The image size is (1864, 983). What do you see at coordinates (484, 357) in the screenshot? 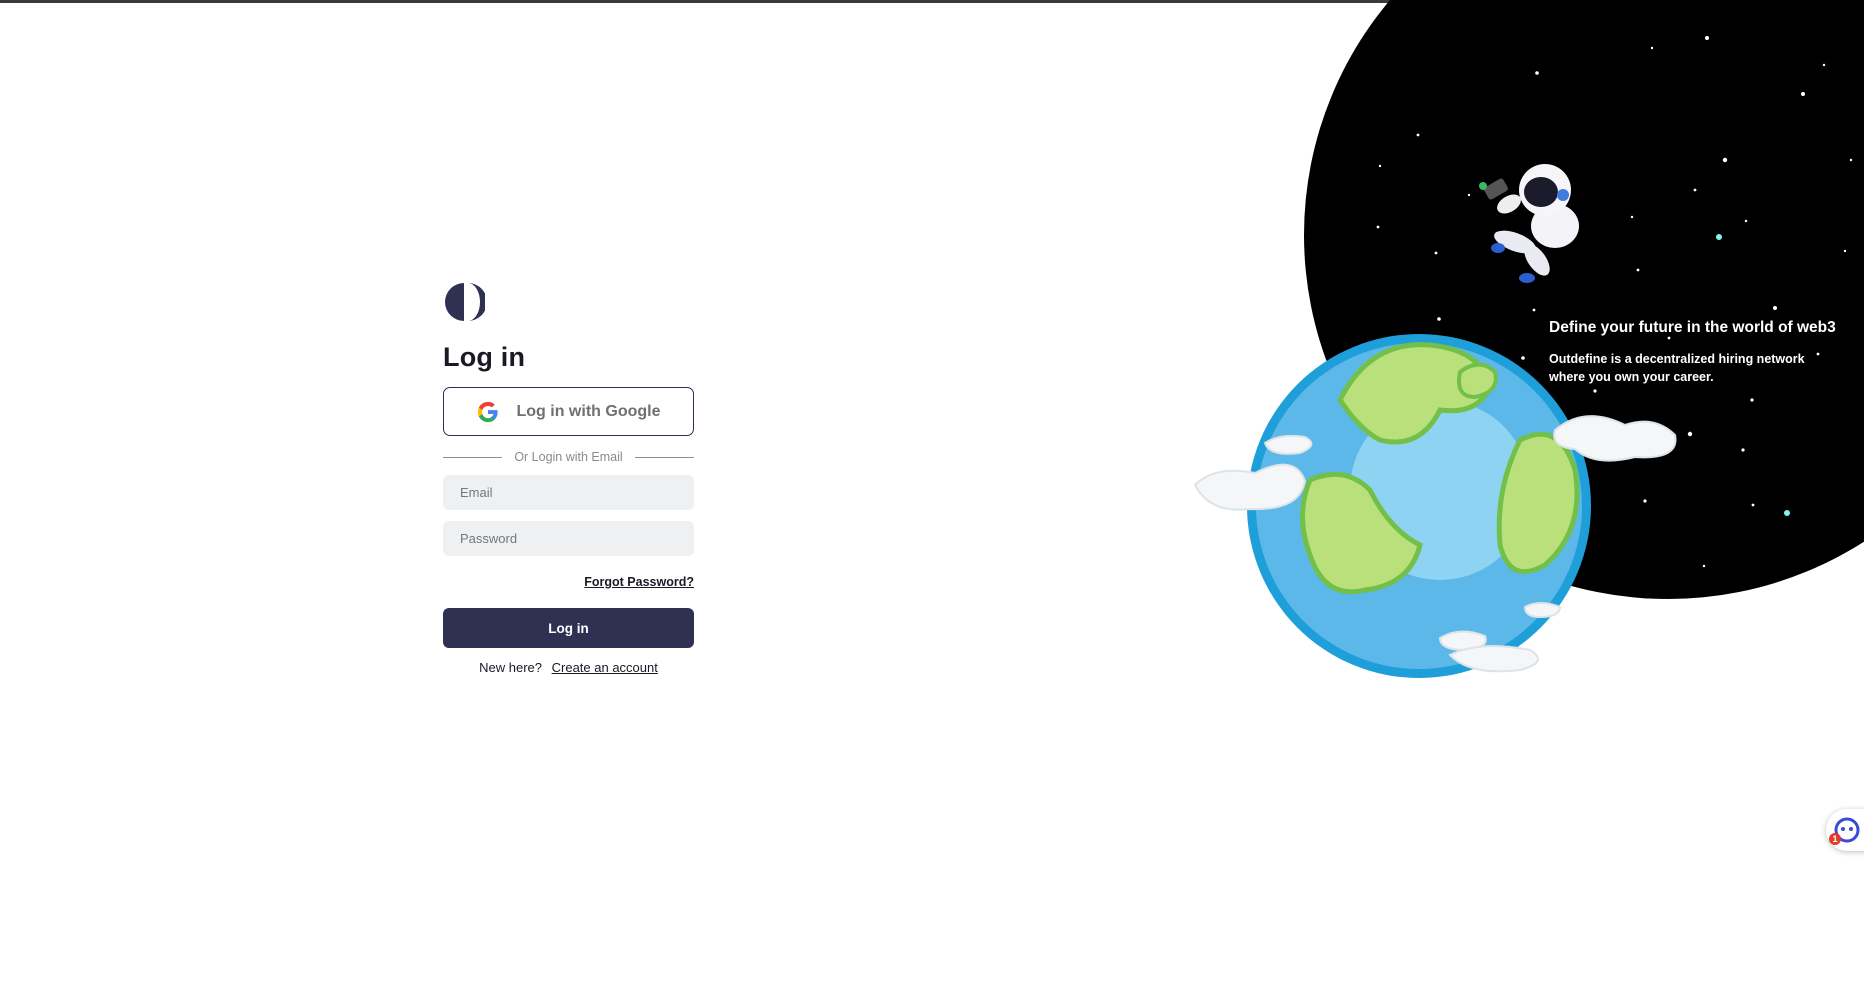
I see `page-title: Log in` at bounding box center [484, 357].